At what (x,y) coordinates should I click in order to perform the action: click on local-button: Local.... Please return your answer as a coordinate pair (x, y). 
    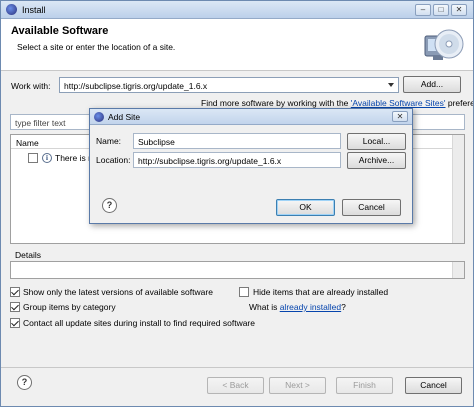
    Looking at the image, I should click on (376, 141).